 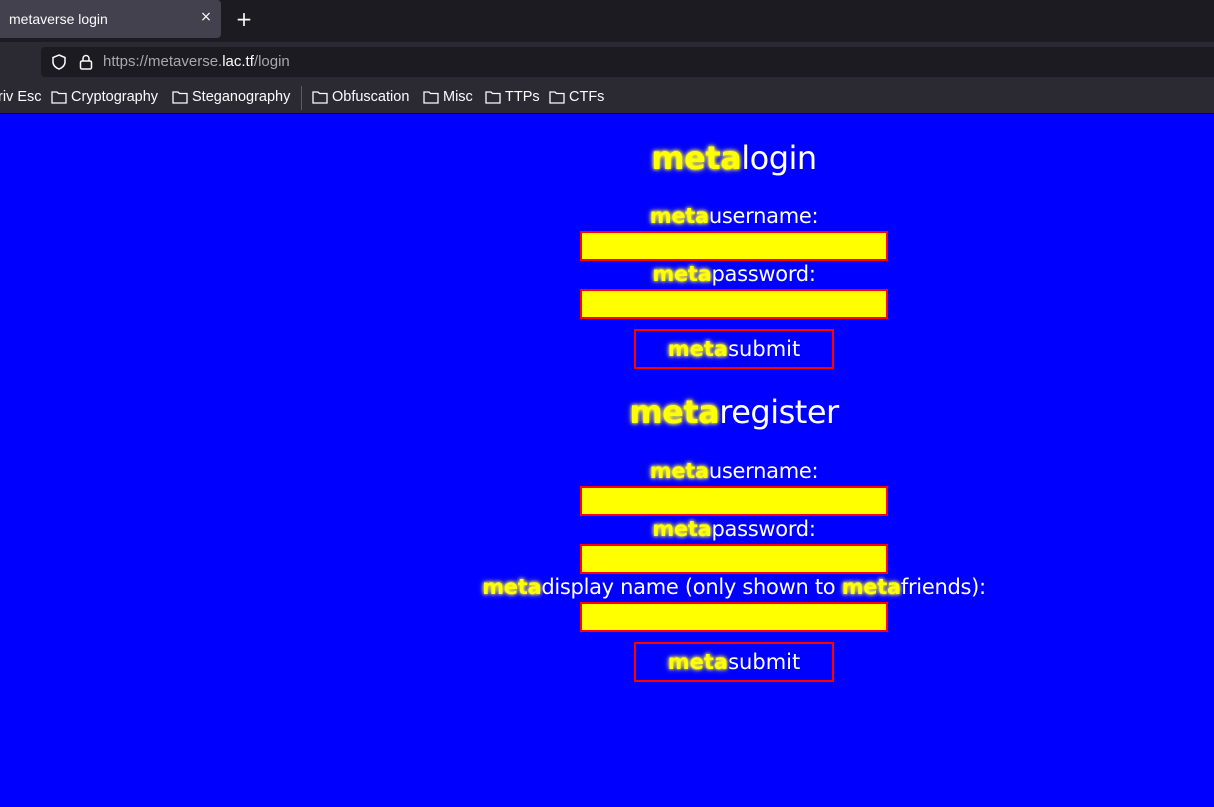 I want to click on tab-bar: metaverse login × +, so click(x=607, y=21).